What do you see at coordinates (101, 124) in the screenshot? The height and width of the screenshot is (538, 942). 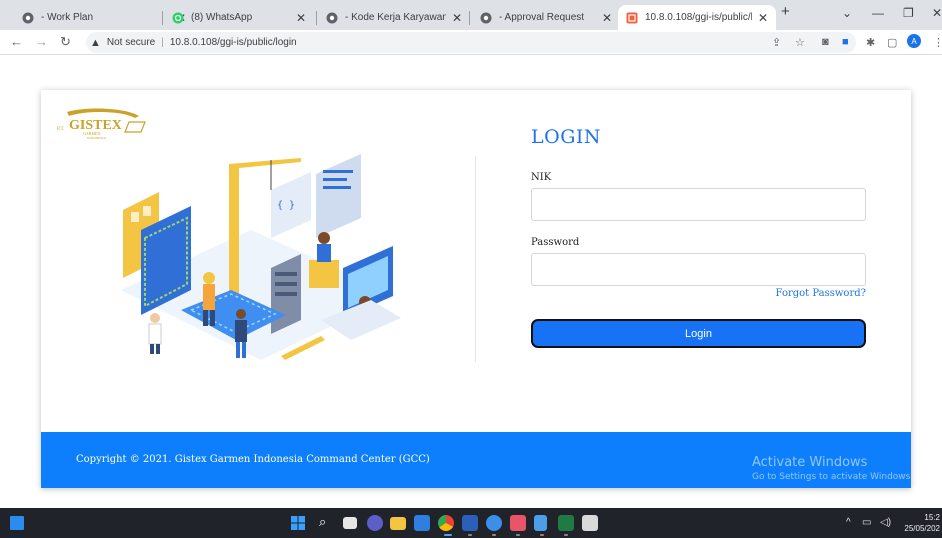 I see `gistex-logo: P.T. GISTEX GARMEN INDONESIA` at bounding box center [101, 124].